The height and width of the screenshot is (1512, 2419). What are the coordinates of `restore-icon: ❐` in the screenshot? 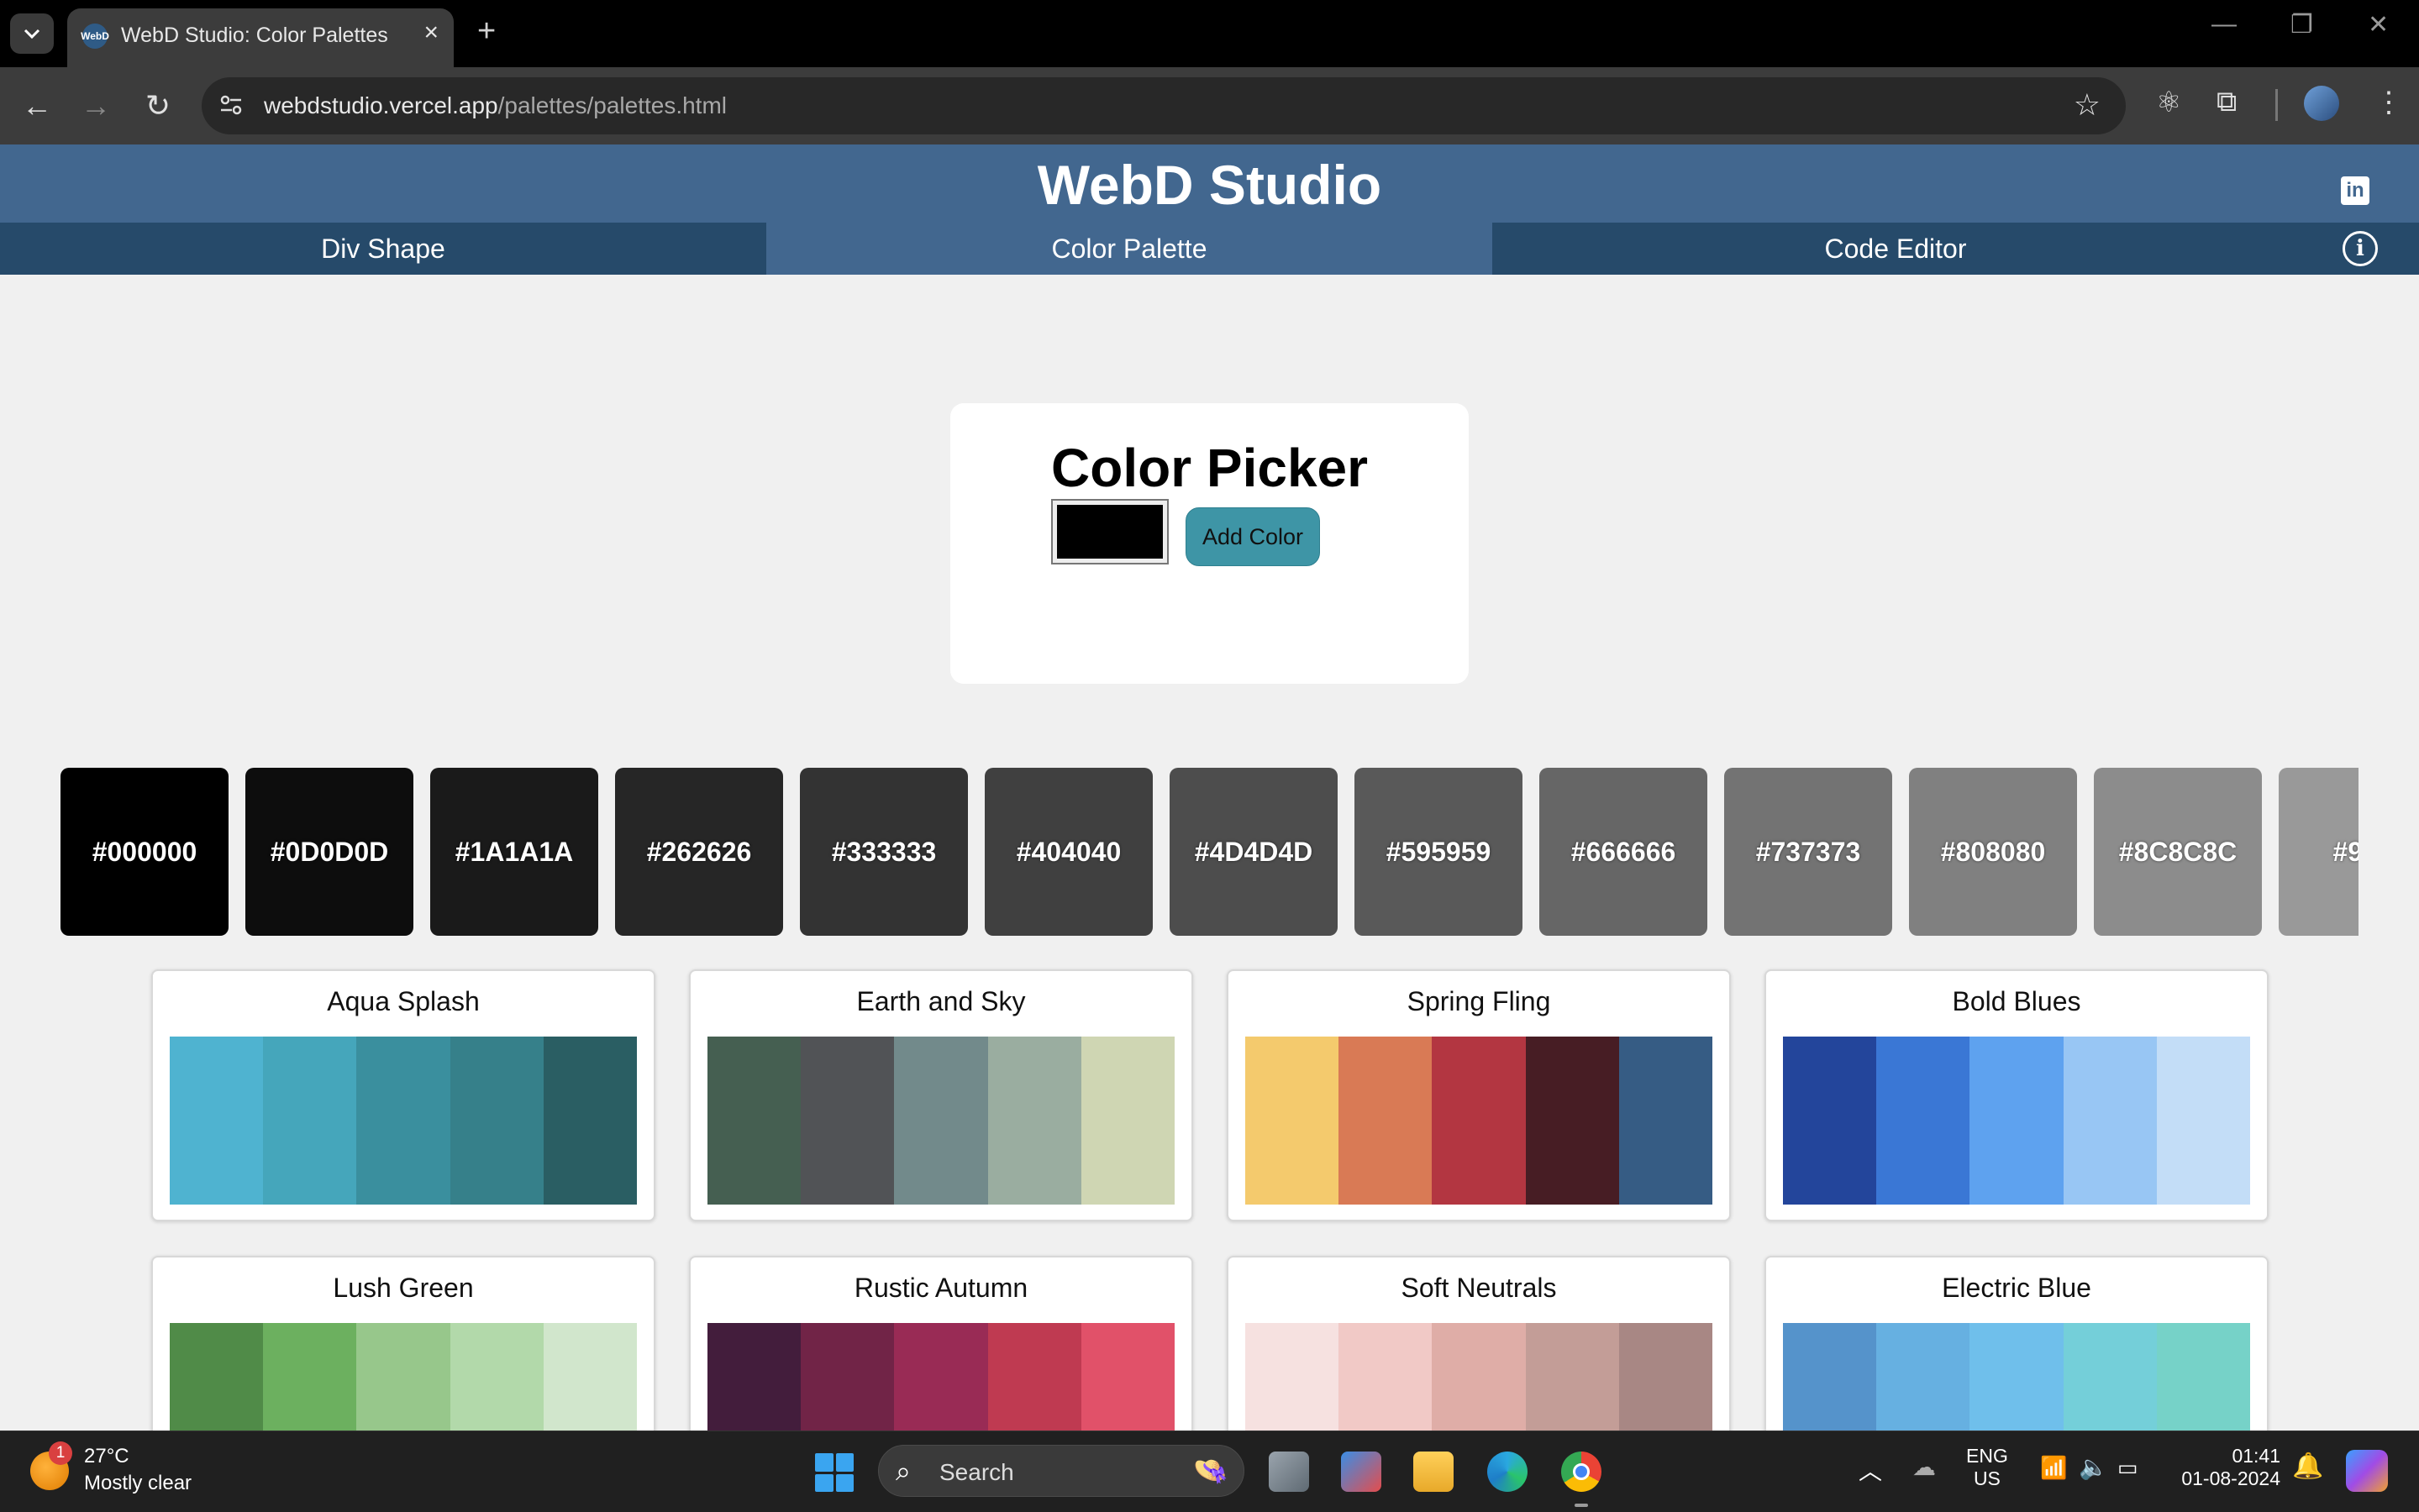 It's located at (2301, 24).